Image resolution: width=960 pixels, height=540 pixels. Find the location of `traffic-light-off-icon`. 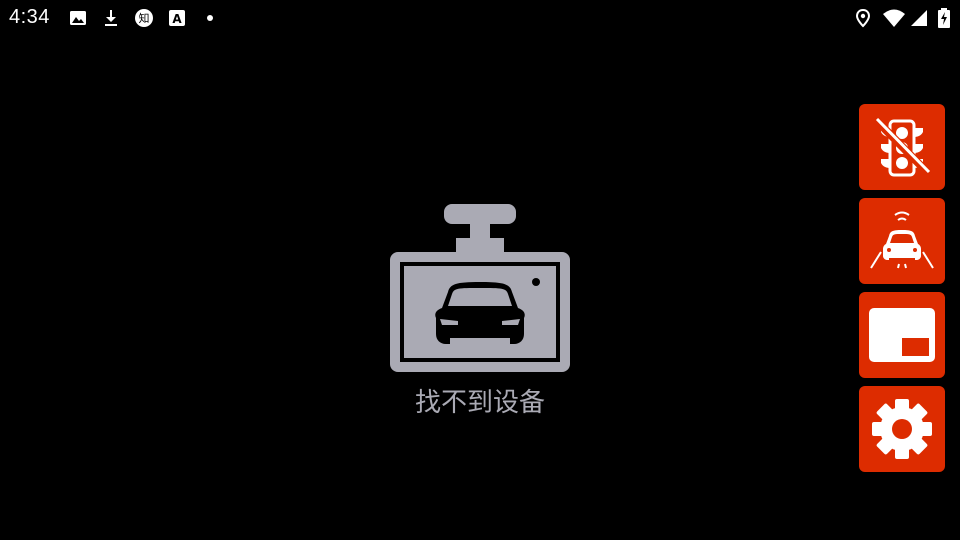

traffic-light-off-icon is located at coordinates (902, 147).